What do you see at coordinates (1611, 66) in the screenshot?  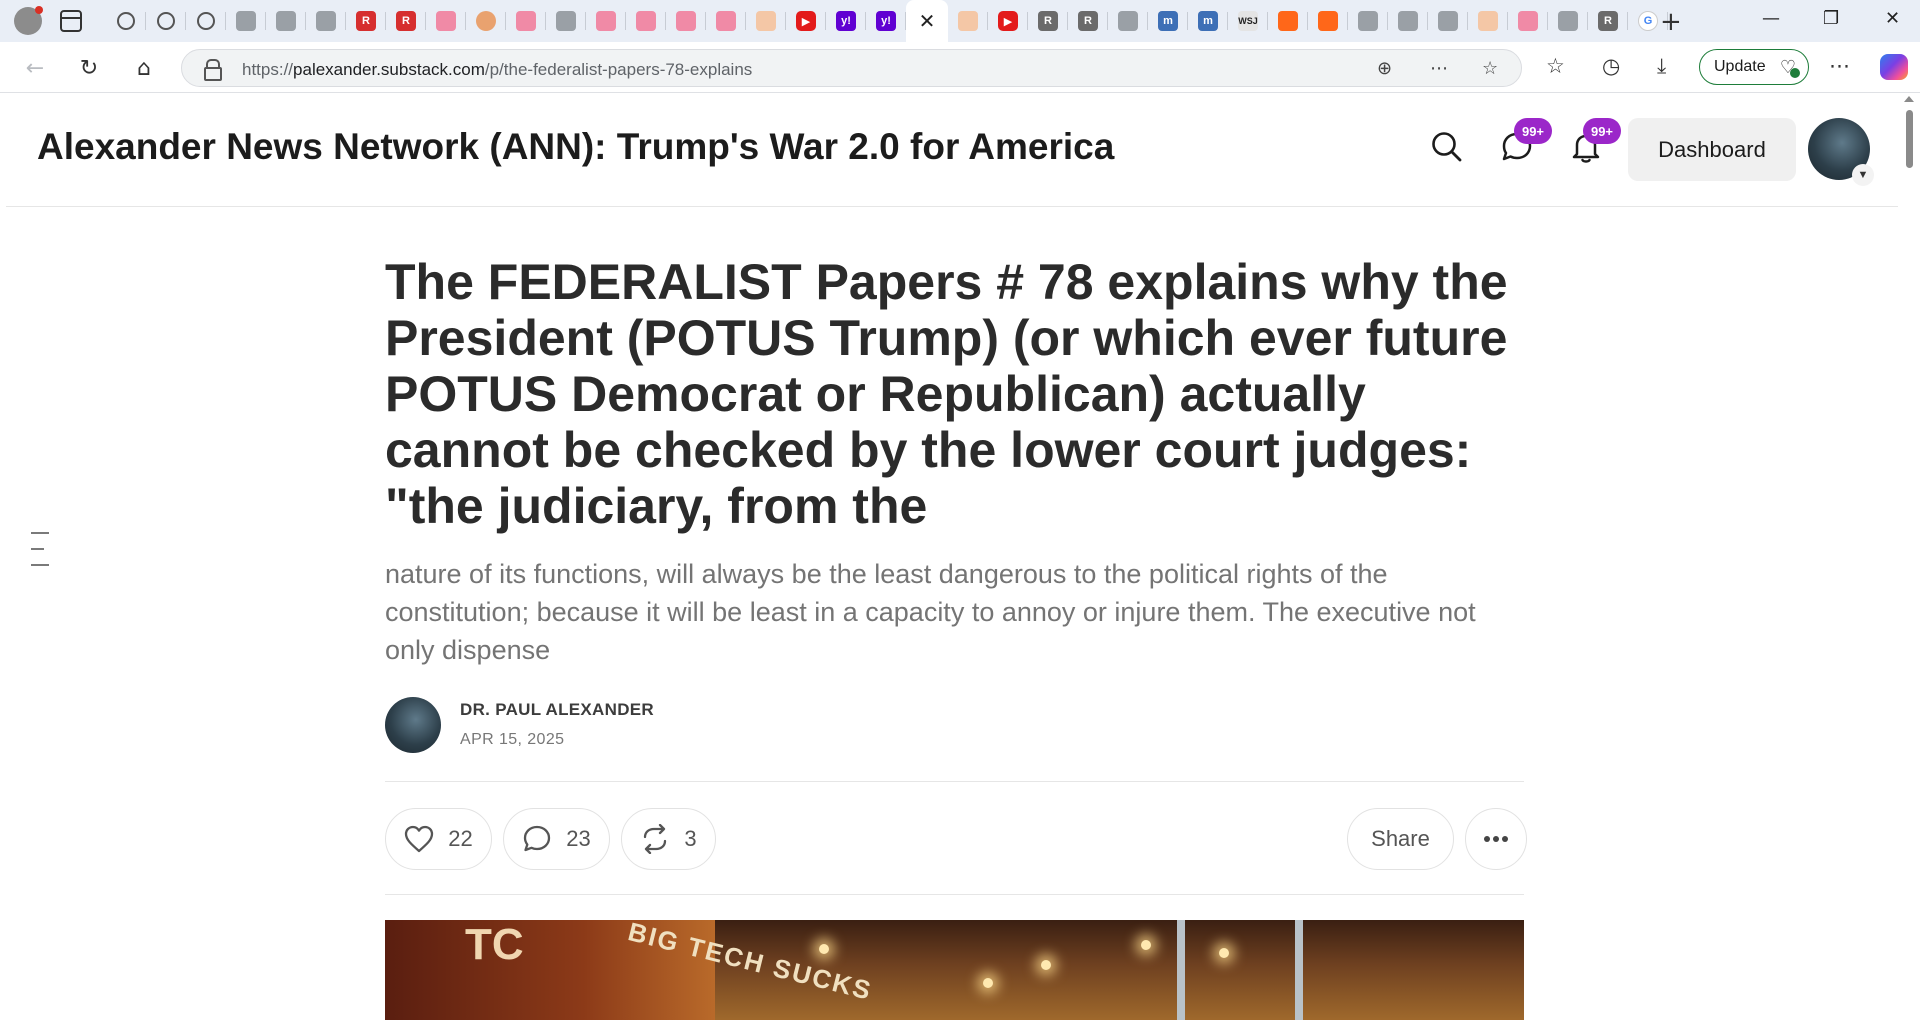 I see `history-icon: ◷` at bounding box center [1611, 66].